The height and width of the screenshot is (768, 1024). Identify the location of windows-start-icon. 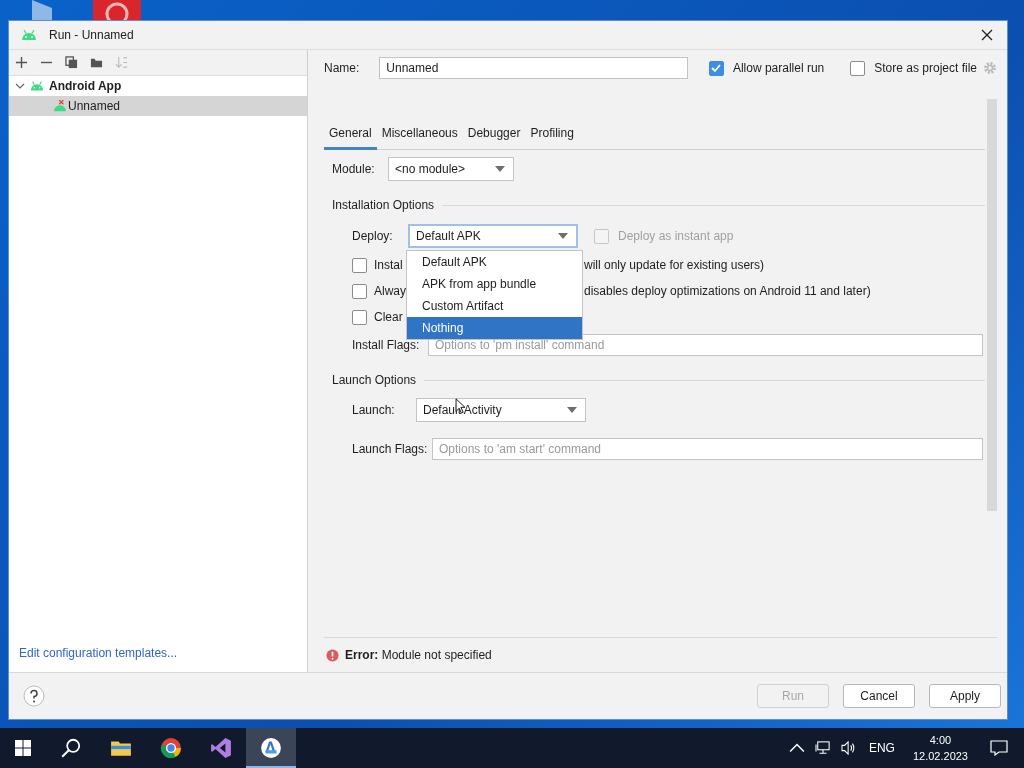
(23, 748).